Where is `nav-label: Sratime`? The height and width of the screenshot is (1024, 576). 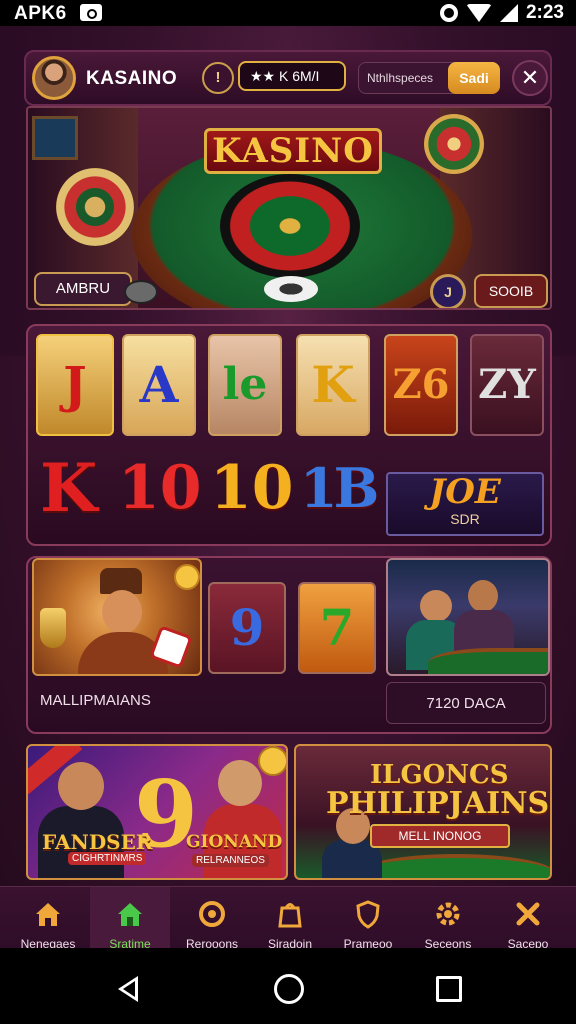
nav-label: Sratime is located at coordinates (130, 942).